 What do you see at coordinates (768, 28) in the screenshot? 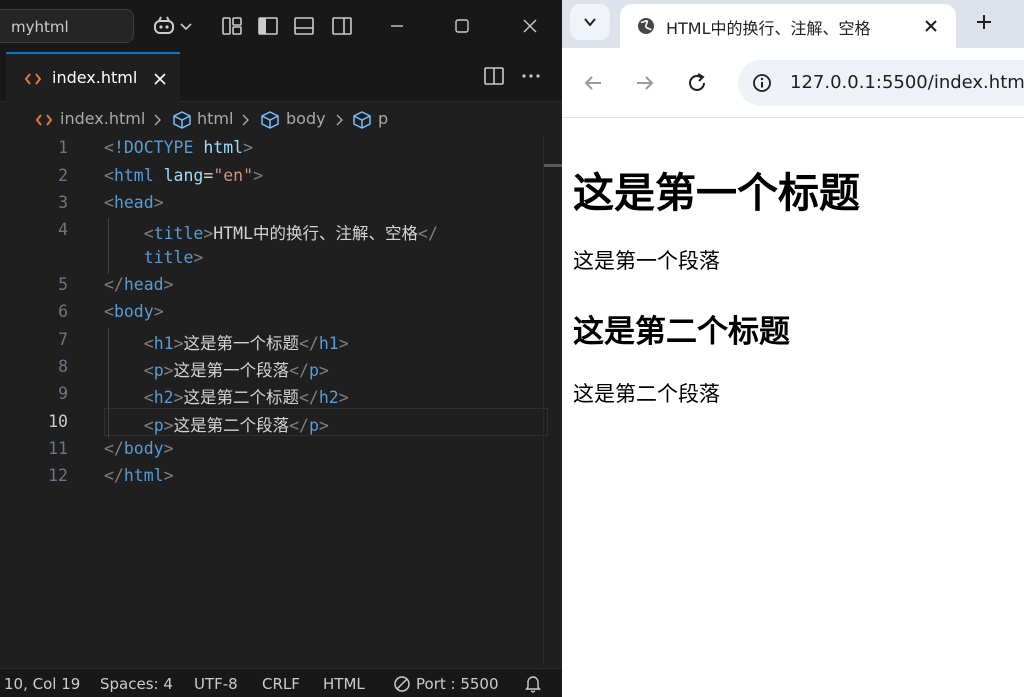
I see `browser-tab-title: HTML中的换行、注解、空格` at bounding box center [768, 28].